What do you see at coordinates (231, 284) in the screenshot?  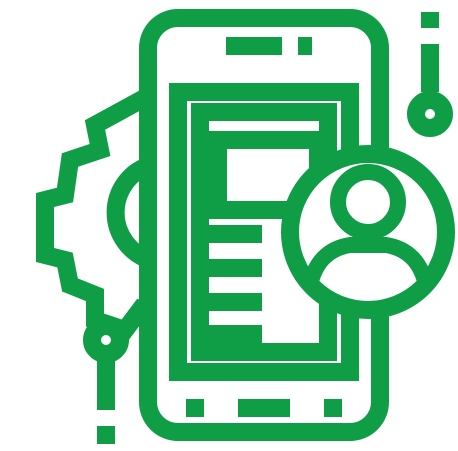 I see `document-lines-icon` at bounding box center [231, 284].